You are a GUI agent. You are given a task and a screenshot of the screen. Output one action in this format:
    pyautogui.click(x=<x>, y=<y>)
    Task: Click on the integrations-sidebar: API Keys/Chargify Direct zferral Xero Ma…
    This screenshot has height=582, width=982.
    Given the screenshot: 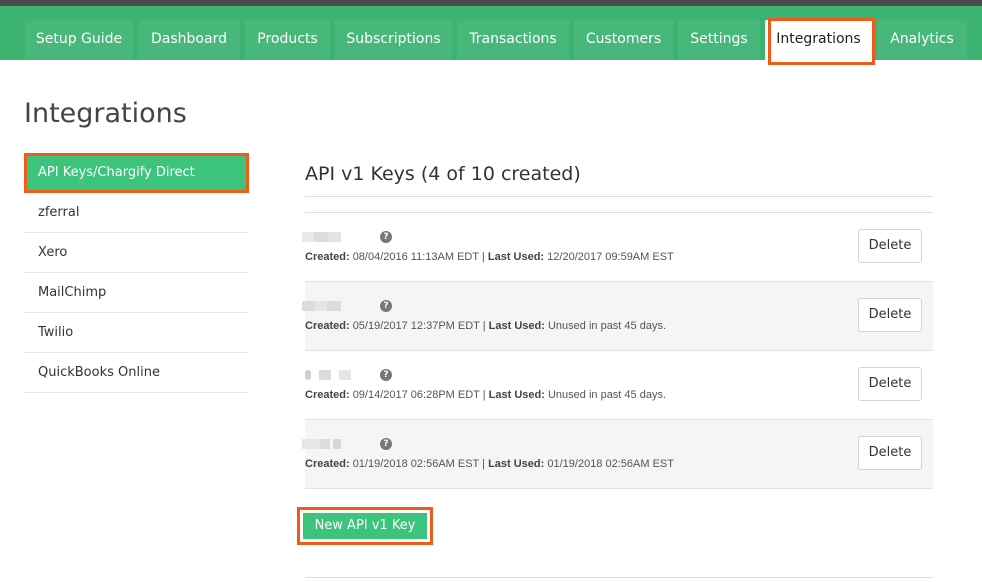 What is the action you would take?
    pyautogui.click(x=136, y=273)
    